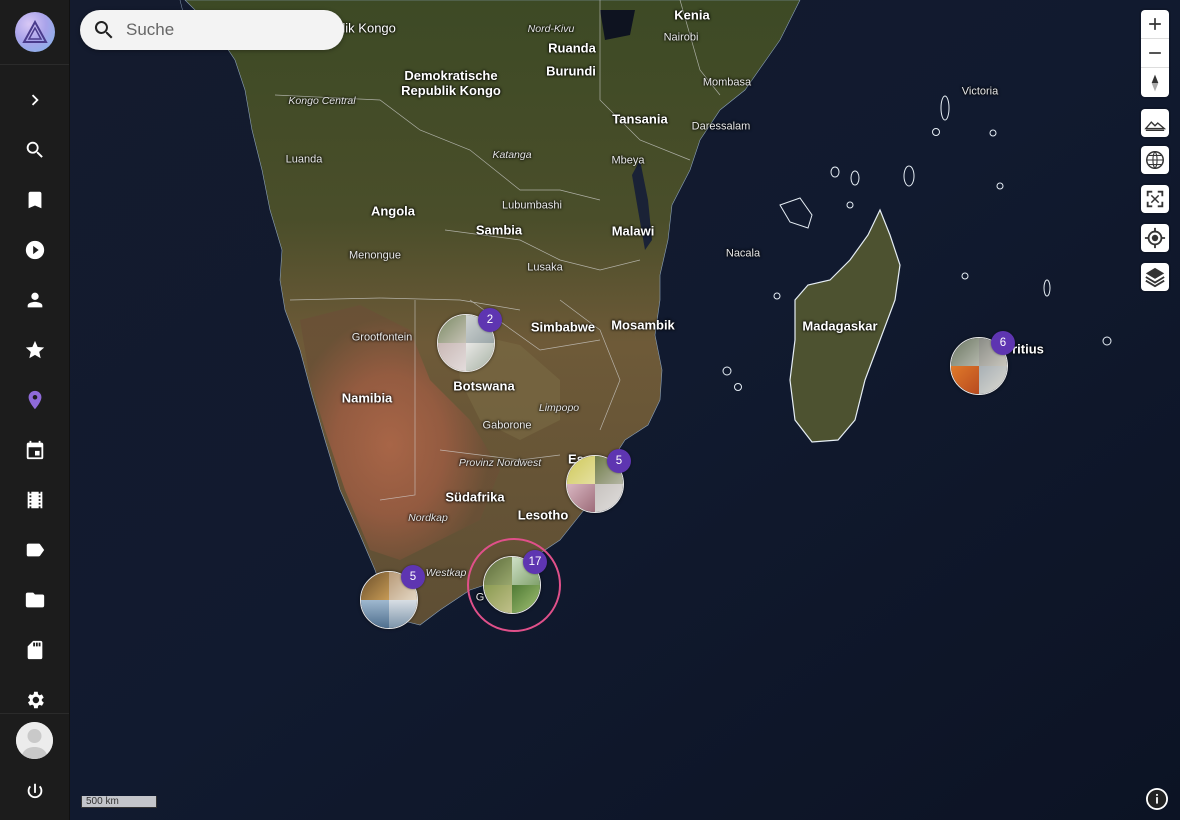 The width and height of the screenshot is (1180, 820). What do you see at coordinates (727, 82) in the screenshot?
I see `label-mombasa: Mombasa` at bounding box center [727, 82].